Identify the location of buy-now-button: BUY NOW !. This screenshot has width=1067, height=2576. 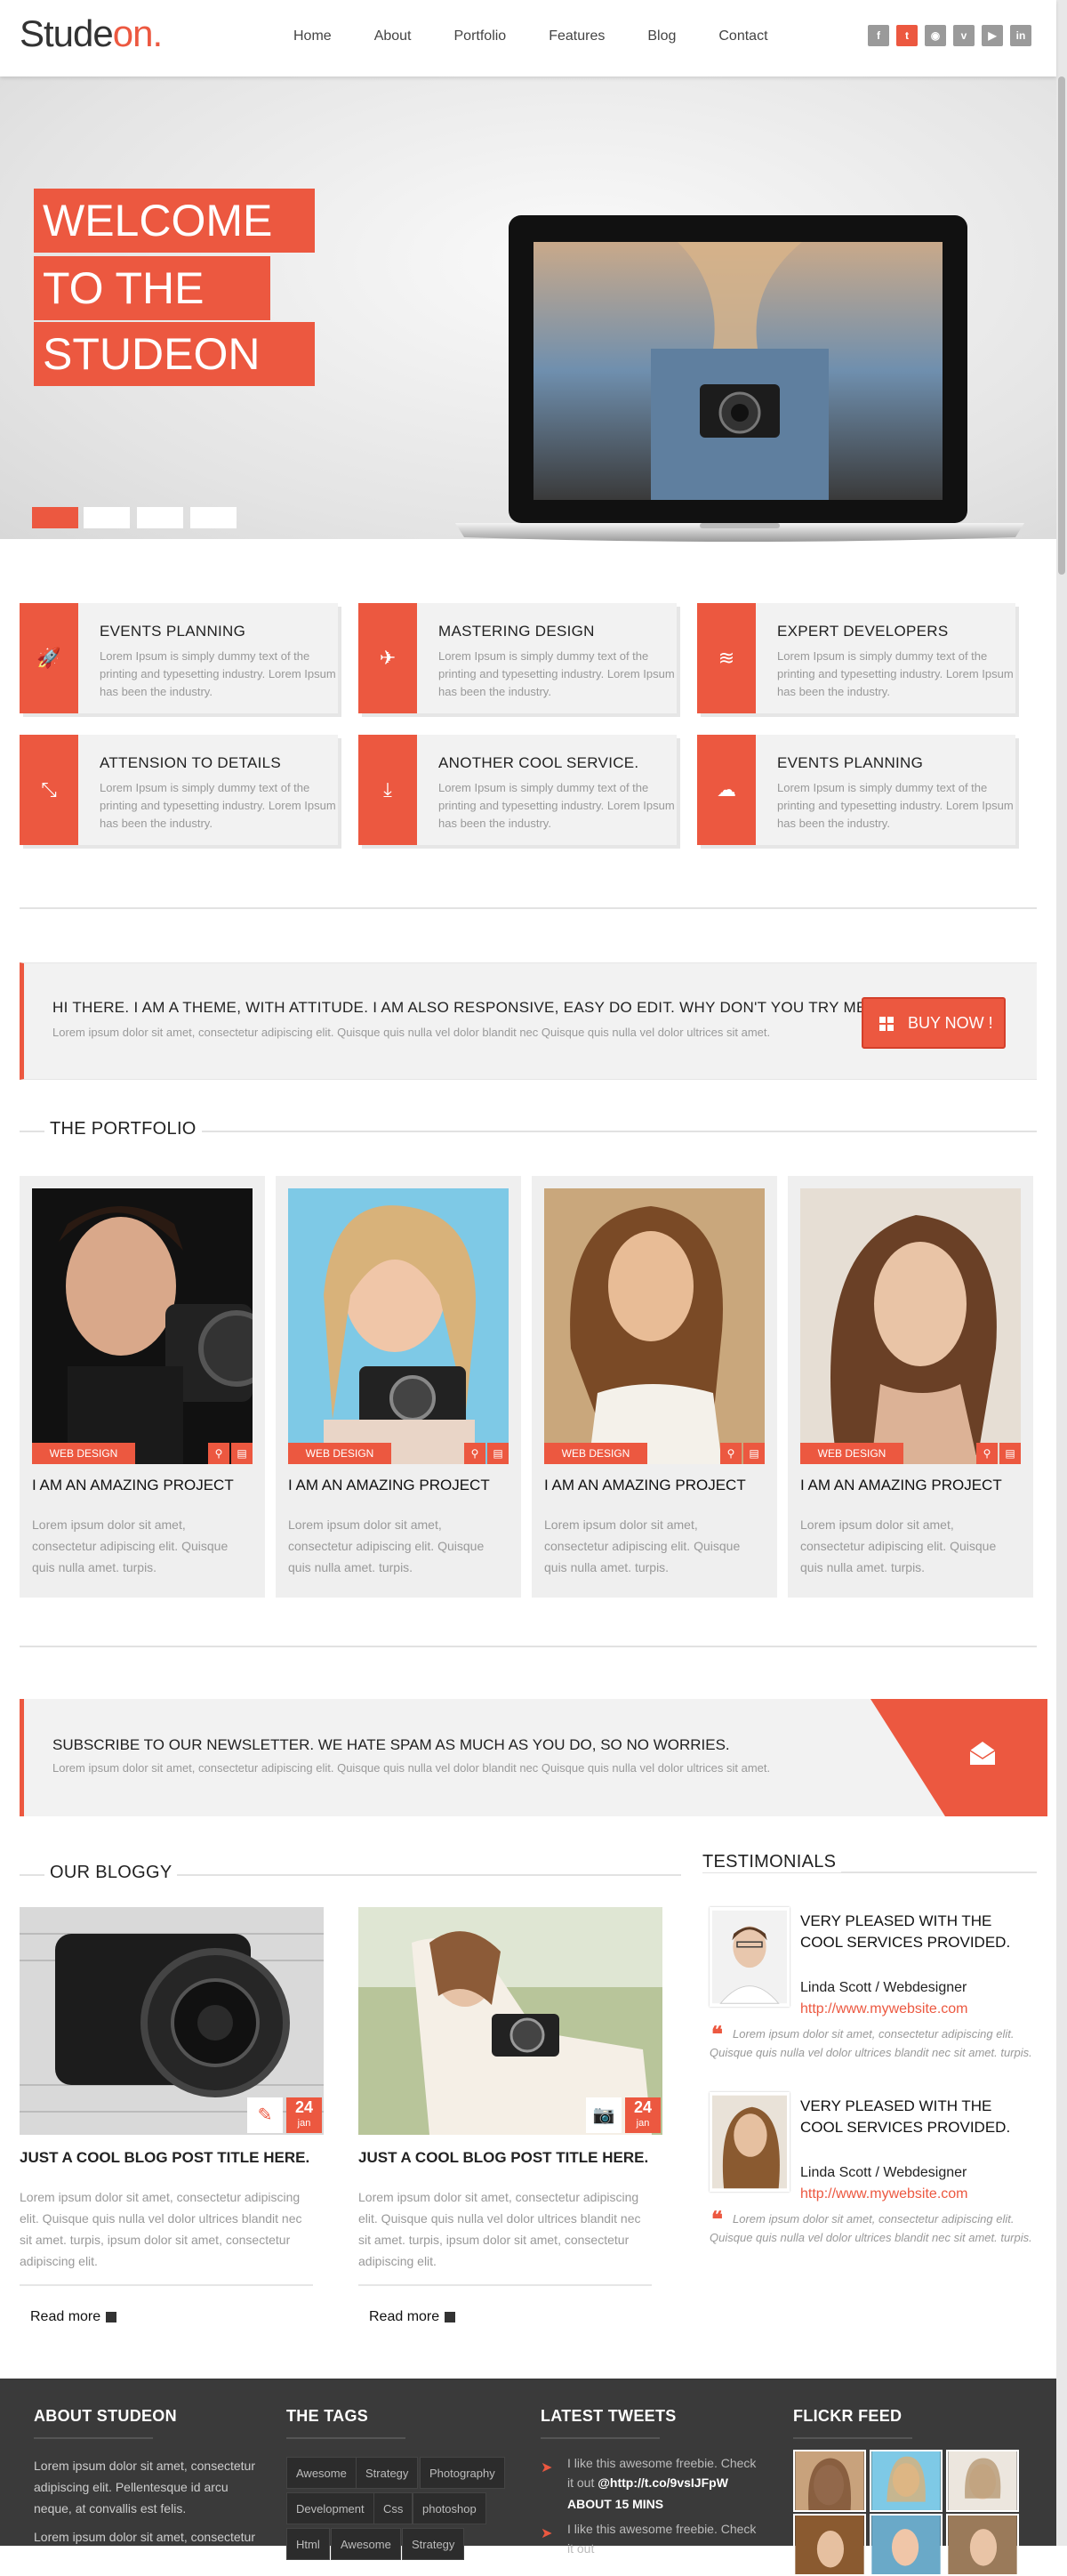
(934, 1023).